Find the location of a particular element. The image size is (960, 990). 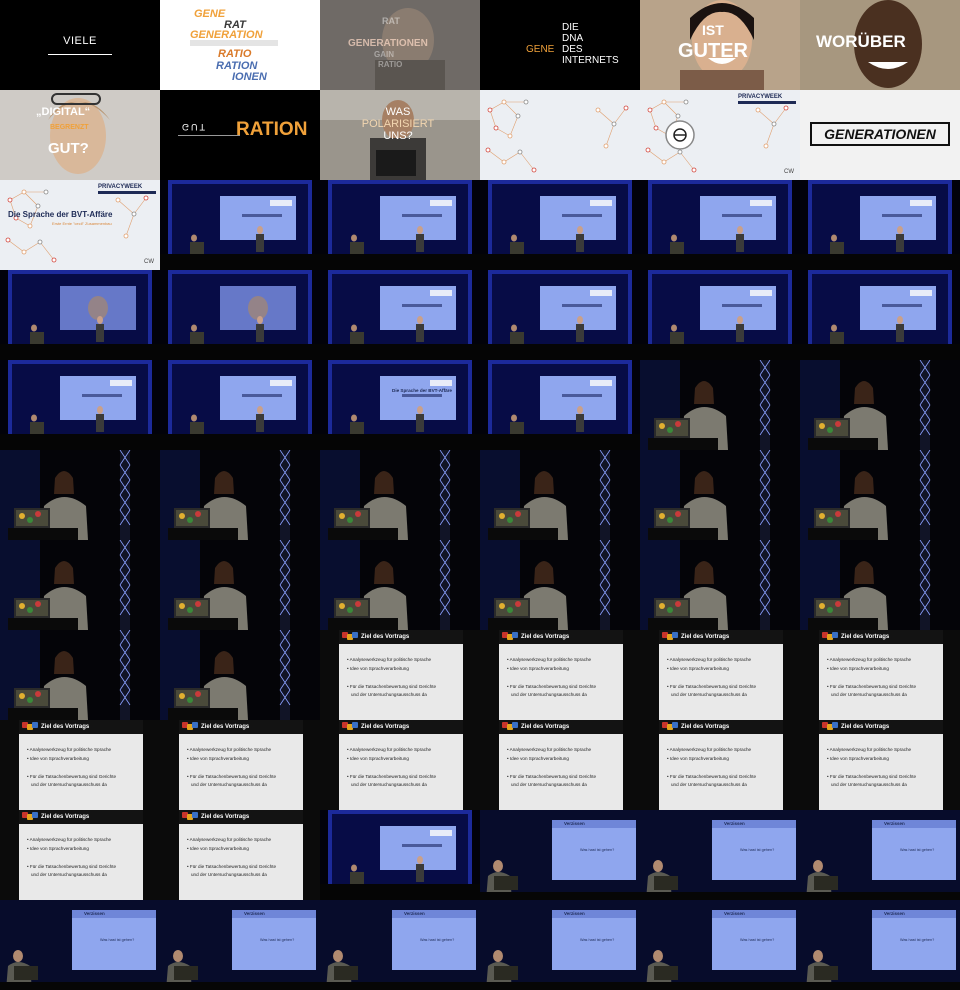

privacyweek-logo: PRIVACYWEEK is located at coordinates (127, 189).